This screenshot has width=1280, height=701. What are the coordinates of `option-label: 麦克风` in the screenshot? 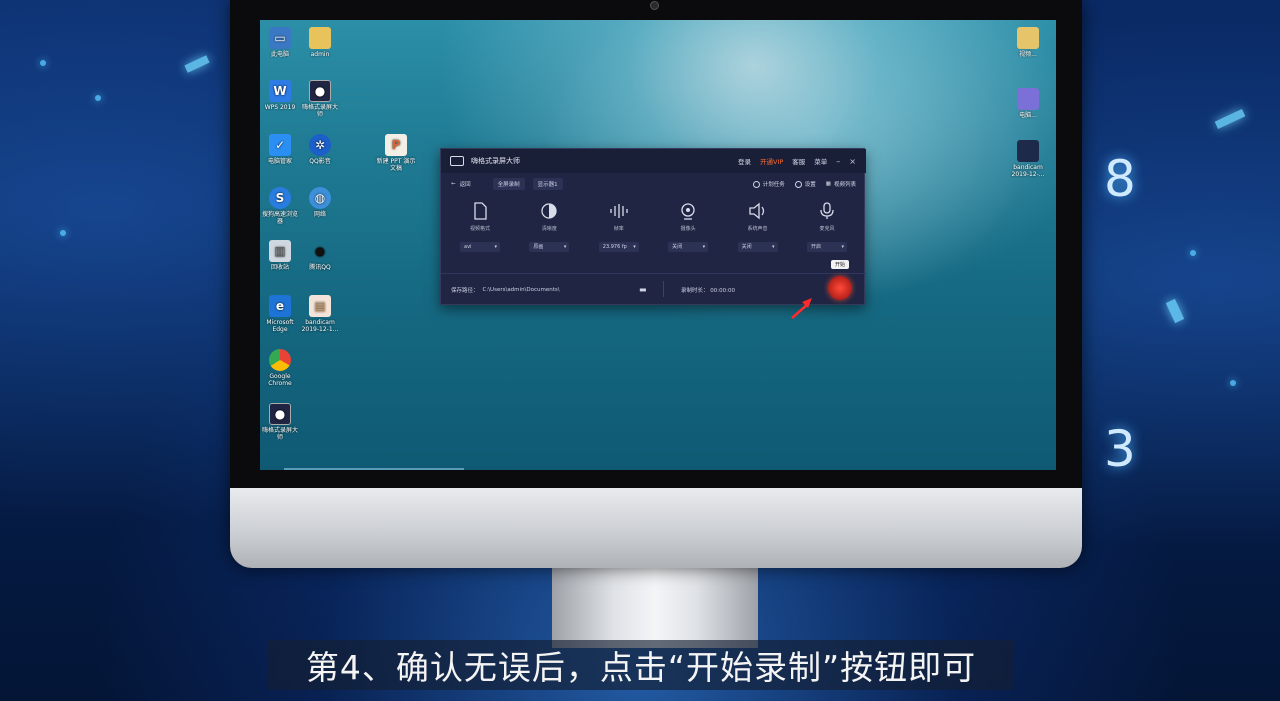 It's located at (827, 229).